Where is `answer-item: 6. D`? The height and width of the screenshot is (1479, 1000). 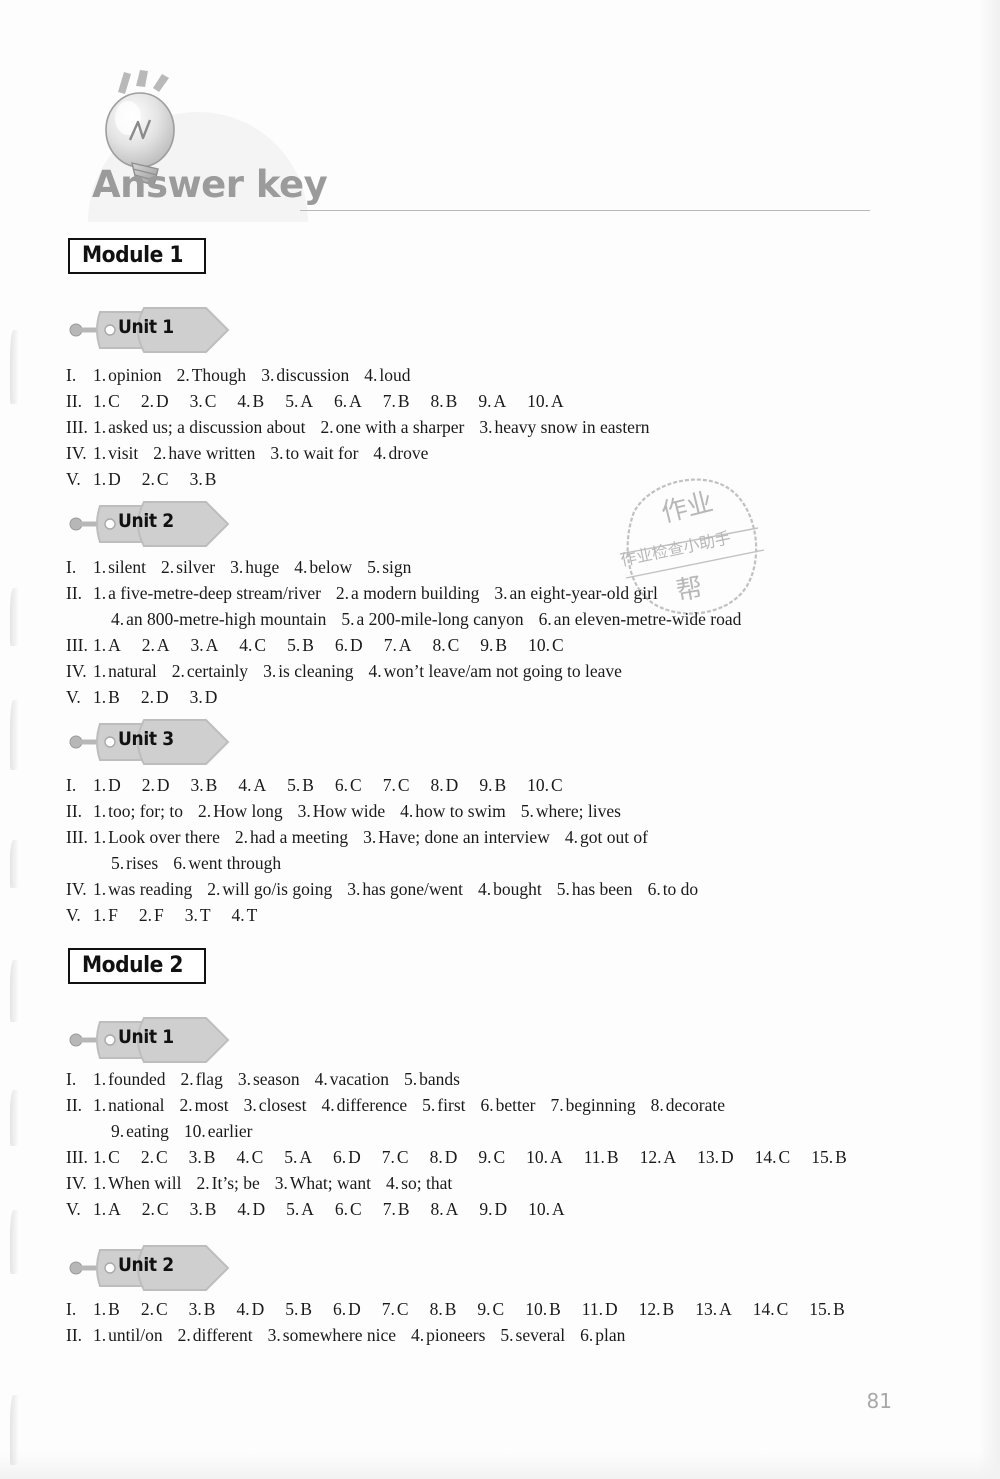
answer-item: 6. D is located at coordinates (347, 1157).